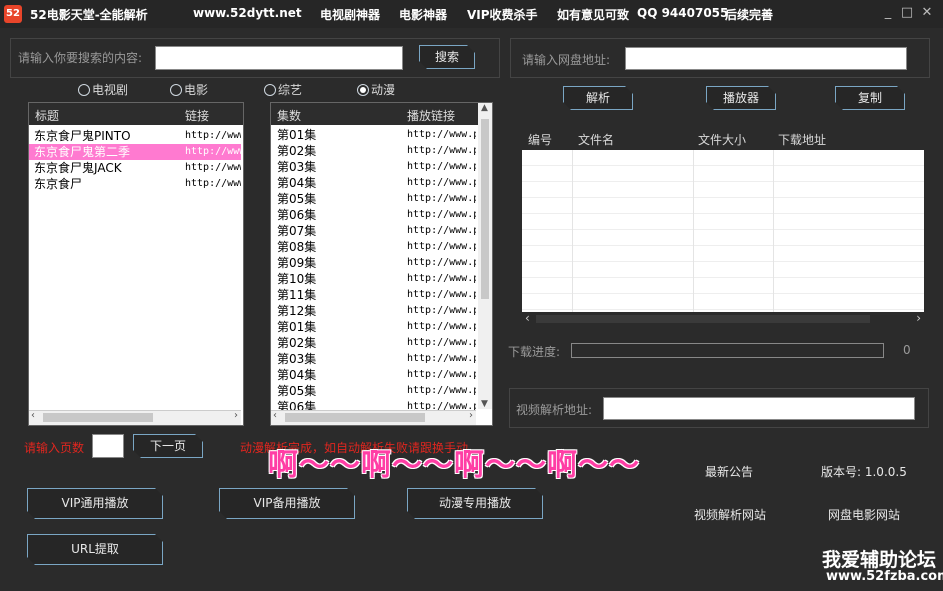 Image resolution: width=943 pixels, height=591 pixels. What do you see at coordinates (287, 503) in the screenshot?
I see `vip-backup-play-button: VIP备用播放` at bounding box center [287, 503].